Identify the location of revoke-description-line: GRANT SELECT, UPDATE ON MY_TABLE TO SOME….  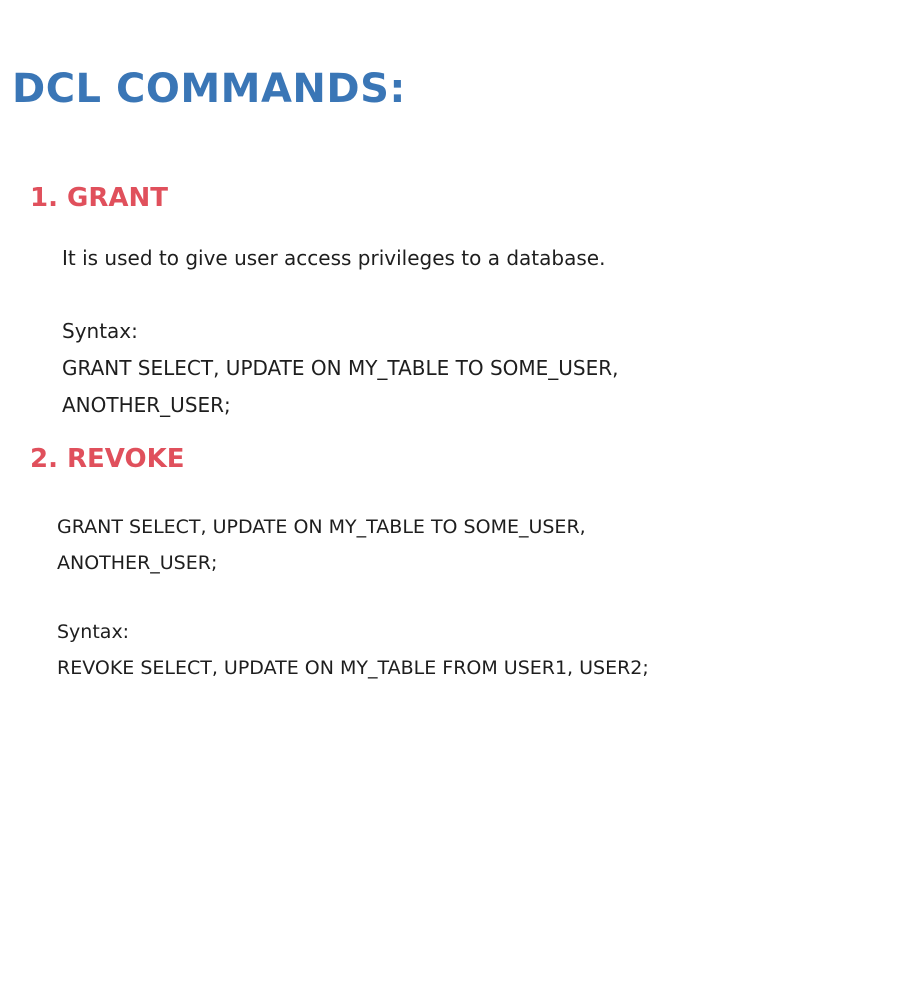
(321, 527).